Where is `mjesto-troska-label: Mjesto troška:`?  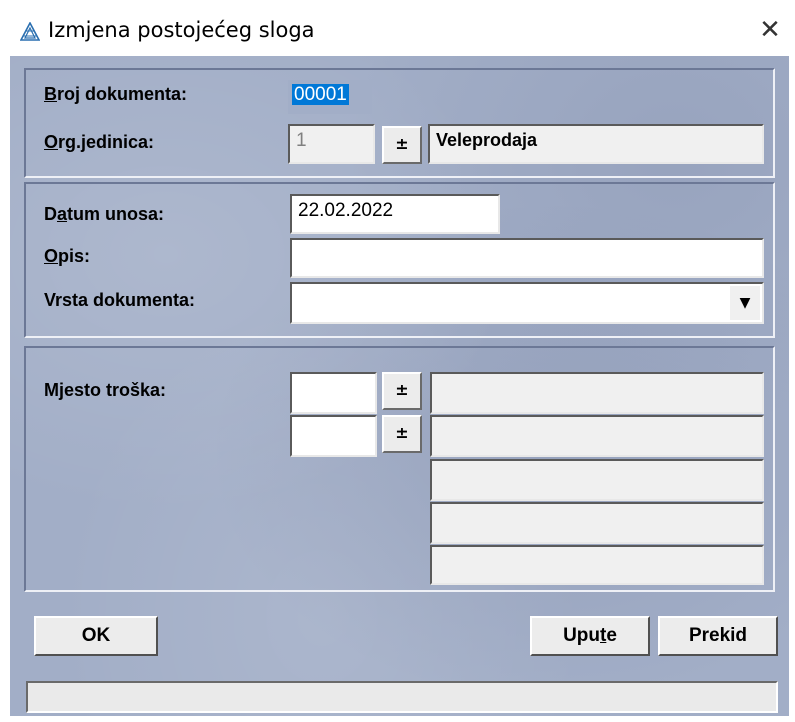
mjesto-troska-label: Mjesto troška: is located at coordinates (105, 390).